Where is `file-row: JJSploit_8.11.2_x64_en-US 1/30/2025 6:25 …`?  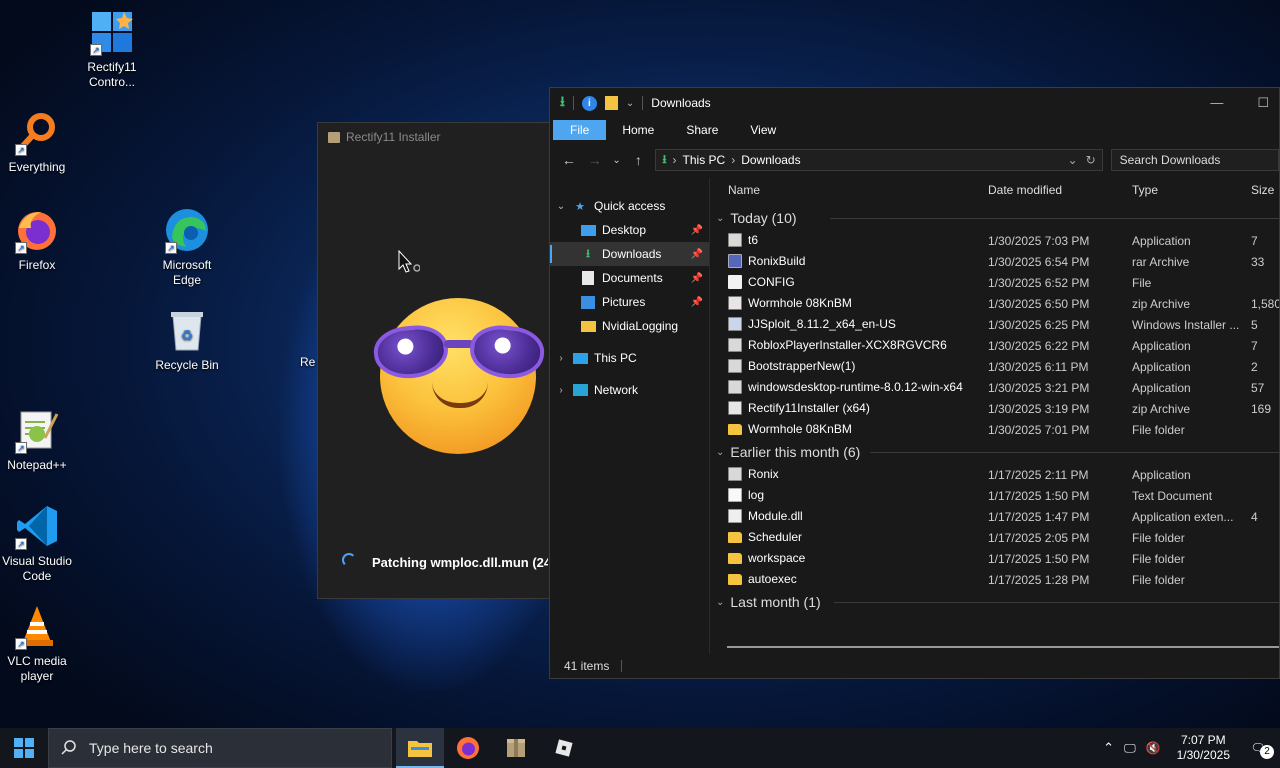
file-row: JJSploit_8.11.2_x64_en-US 1/30/2025 6:25 … is located at coordinates (994, 324).